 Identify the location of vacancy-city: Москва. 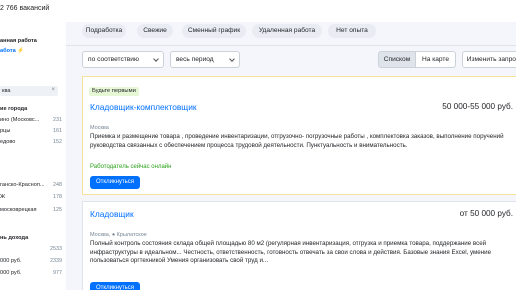
(99, 128).